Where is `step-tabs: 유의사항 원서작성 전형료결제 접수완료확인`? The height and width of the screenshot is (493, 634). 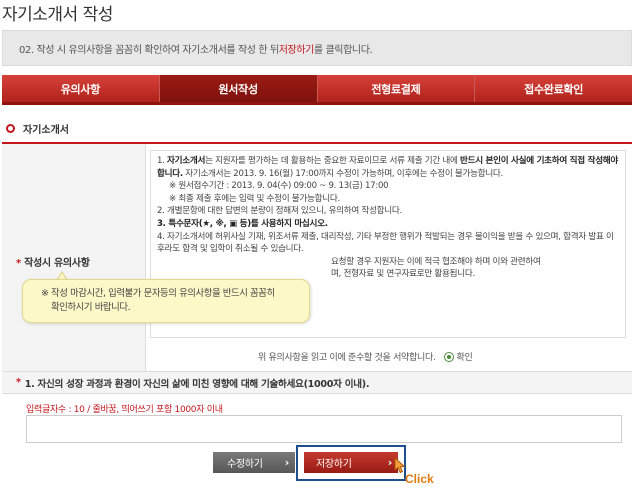 step-tabs: 유의사항 원서작성 전형료결제 접수완료확인 is located at coordinates (317, 90).